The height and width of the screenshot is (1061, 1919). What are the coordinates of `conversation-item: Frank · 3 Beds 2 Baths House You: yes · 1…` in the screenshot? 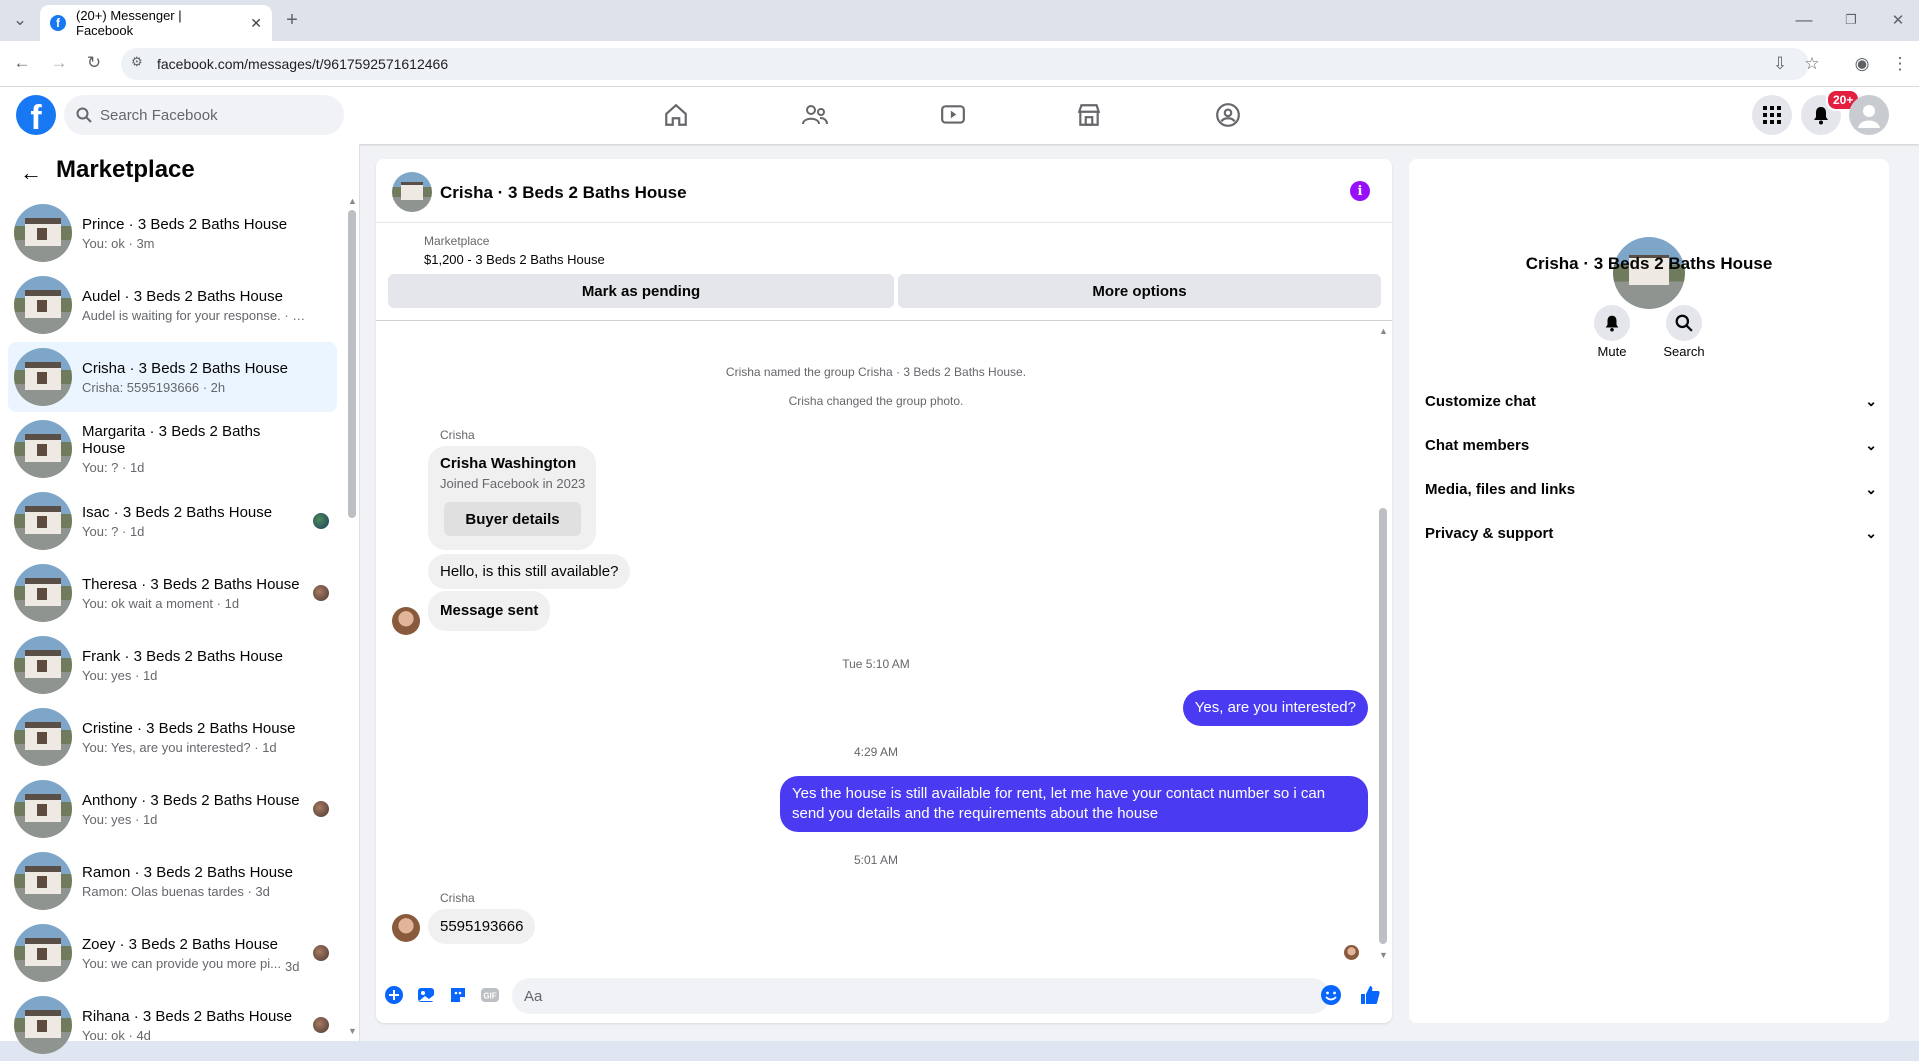 It's located at (172, 665).